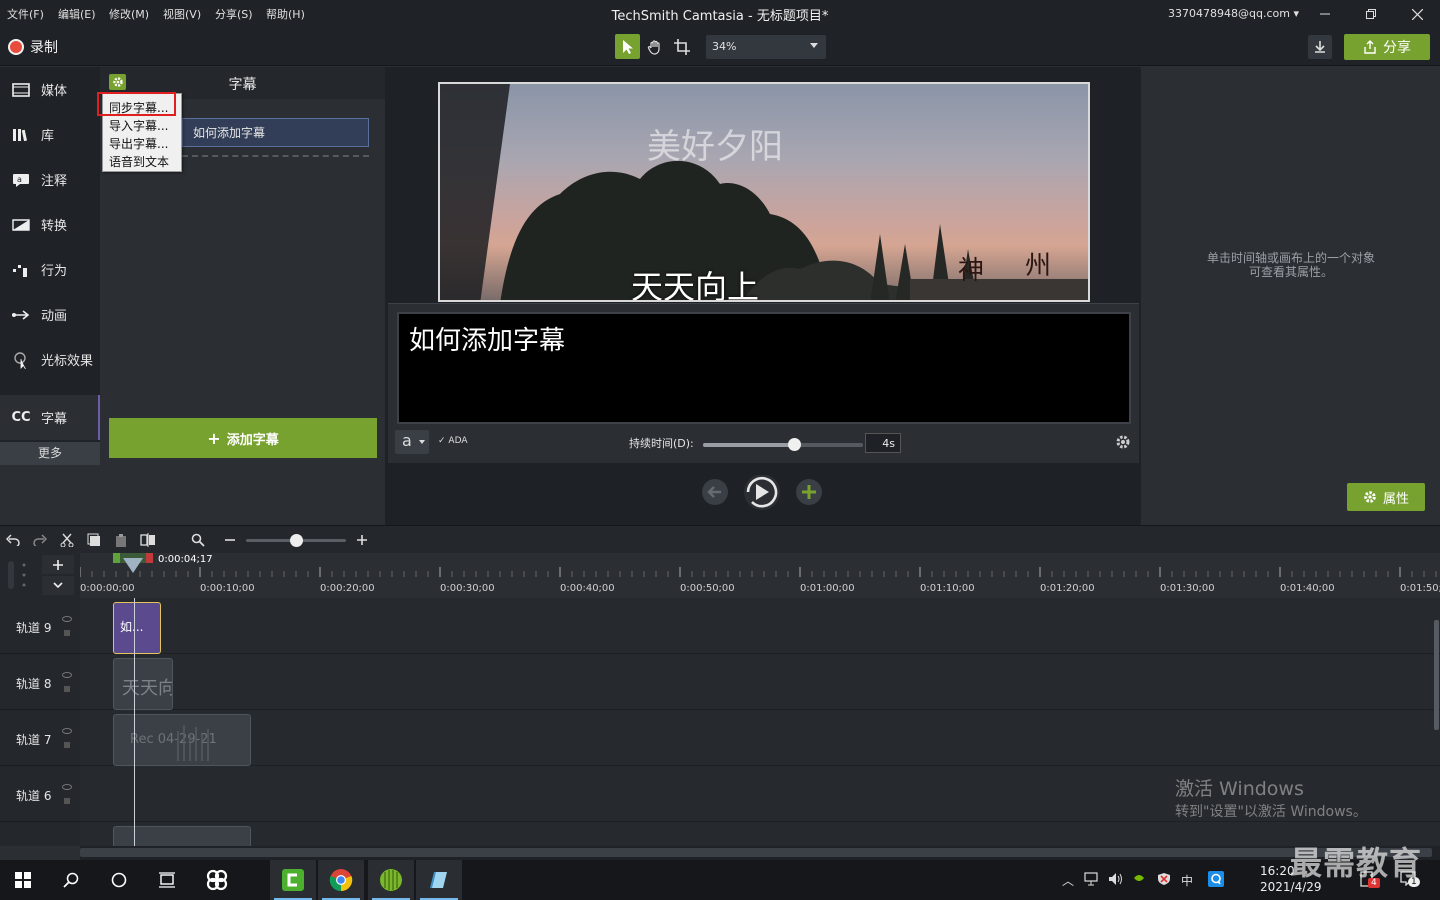 This screenshot has height=900, width=1440. I want to click on record-button: 录制, so click(33, 47).